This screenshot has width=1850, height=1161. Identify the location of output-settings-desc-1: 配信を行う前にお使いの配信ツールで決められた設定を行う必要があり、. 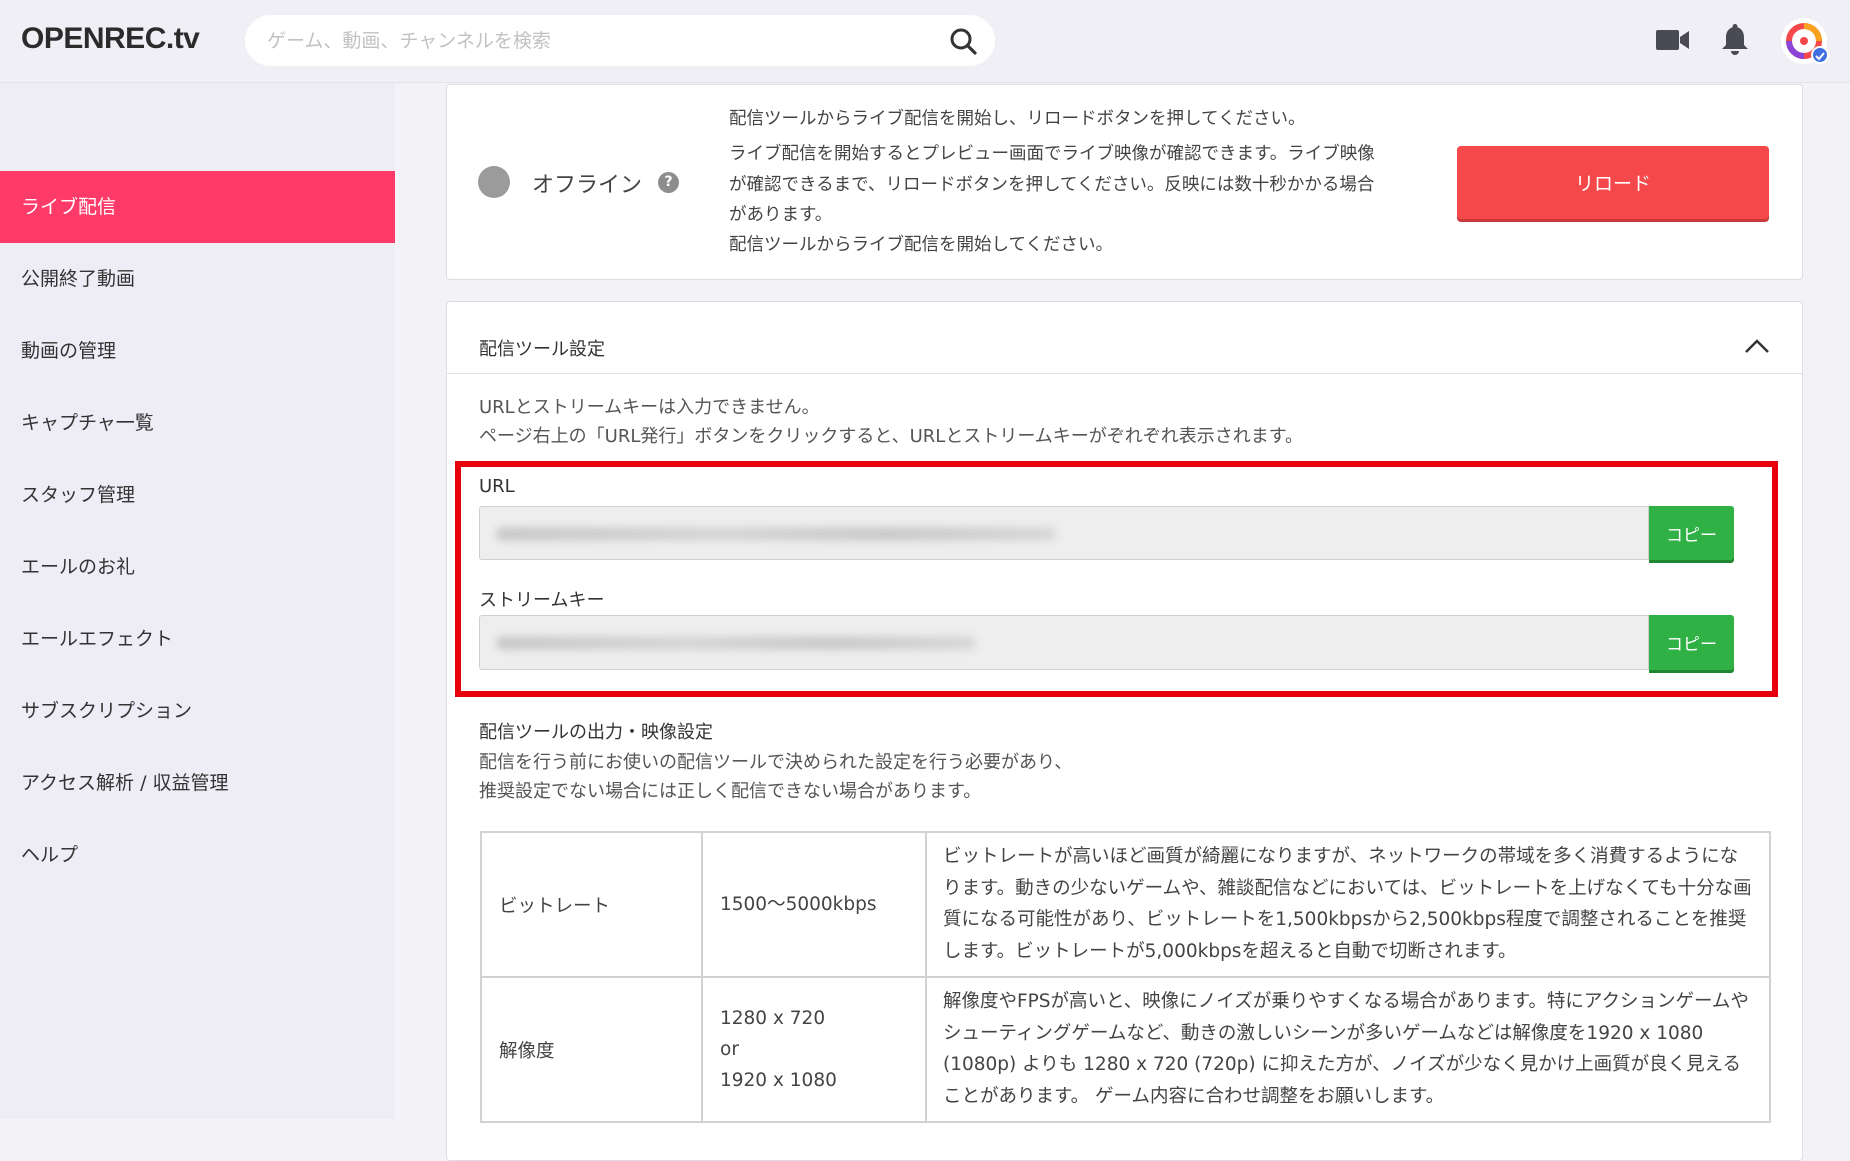
(776, 762).